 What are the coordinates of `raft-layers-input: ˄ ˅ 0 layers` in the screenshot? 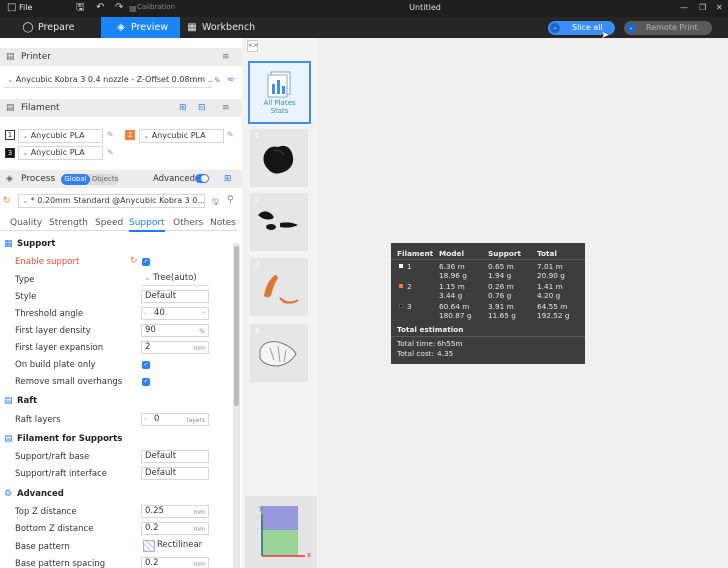 It's located at (175, 419).